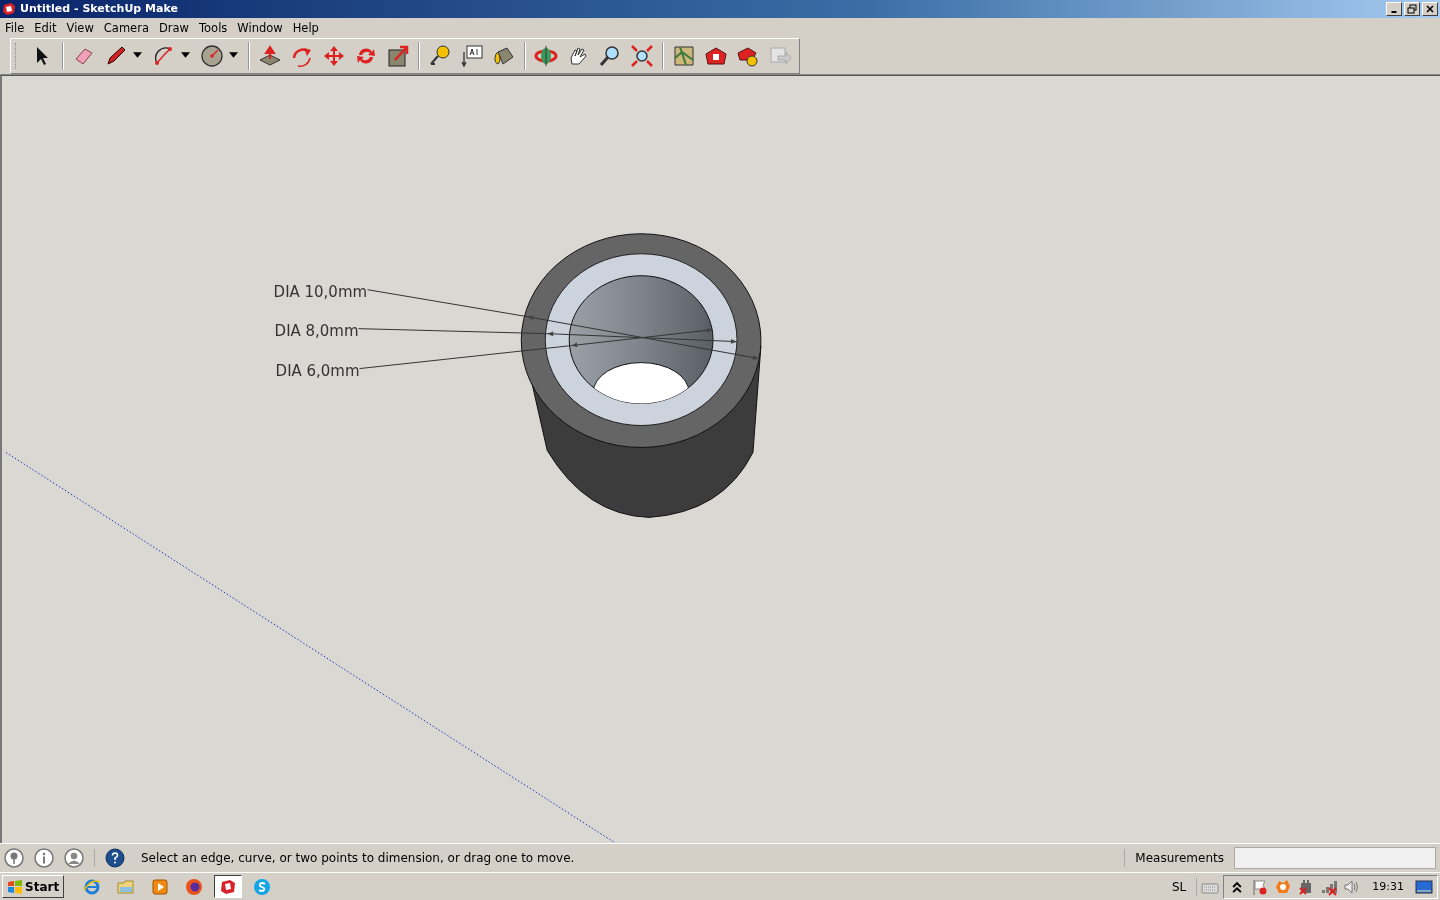 The width and height of the screenshot is (1440, 900). I want to click on show-desktop-icon, so click(1424, 886).